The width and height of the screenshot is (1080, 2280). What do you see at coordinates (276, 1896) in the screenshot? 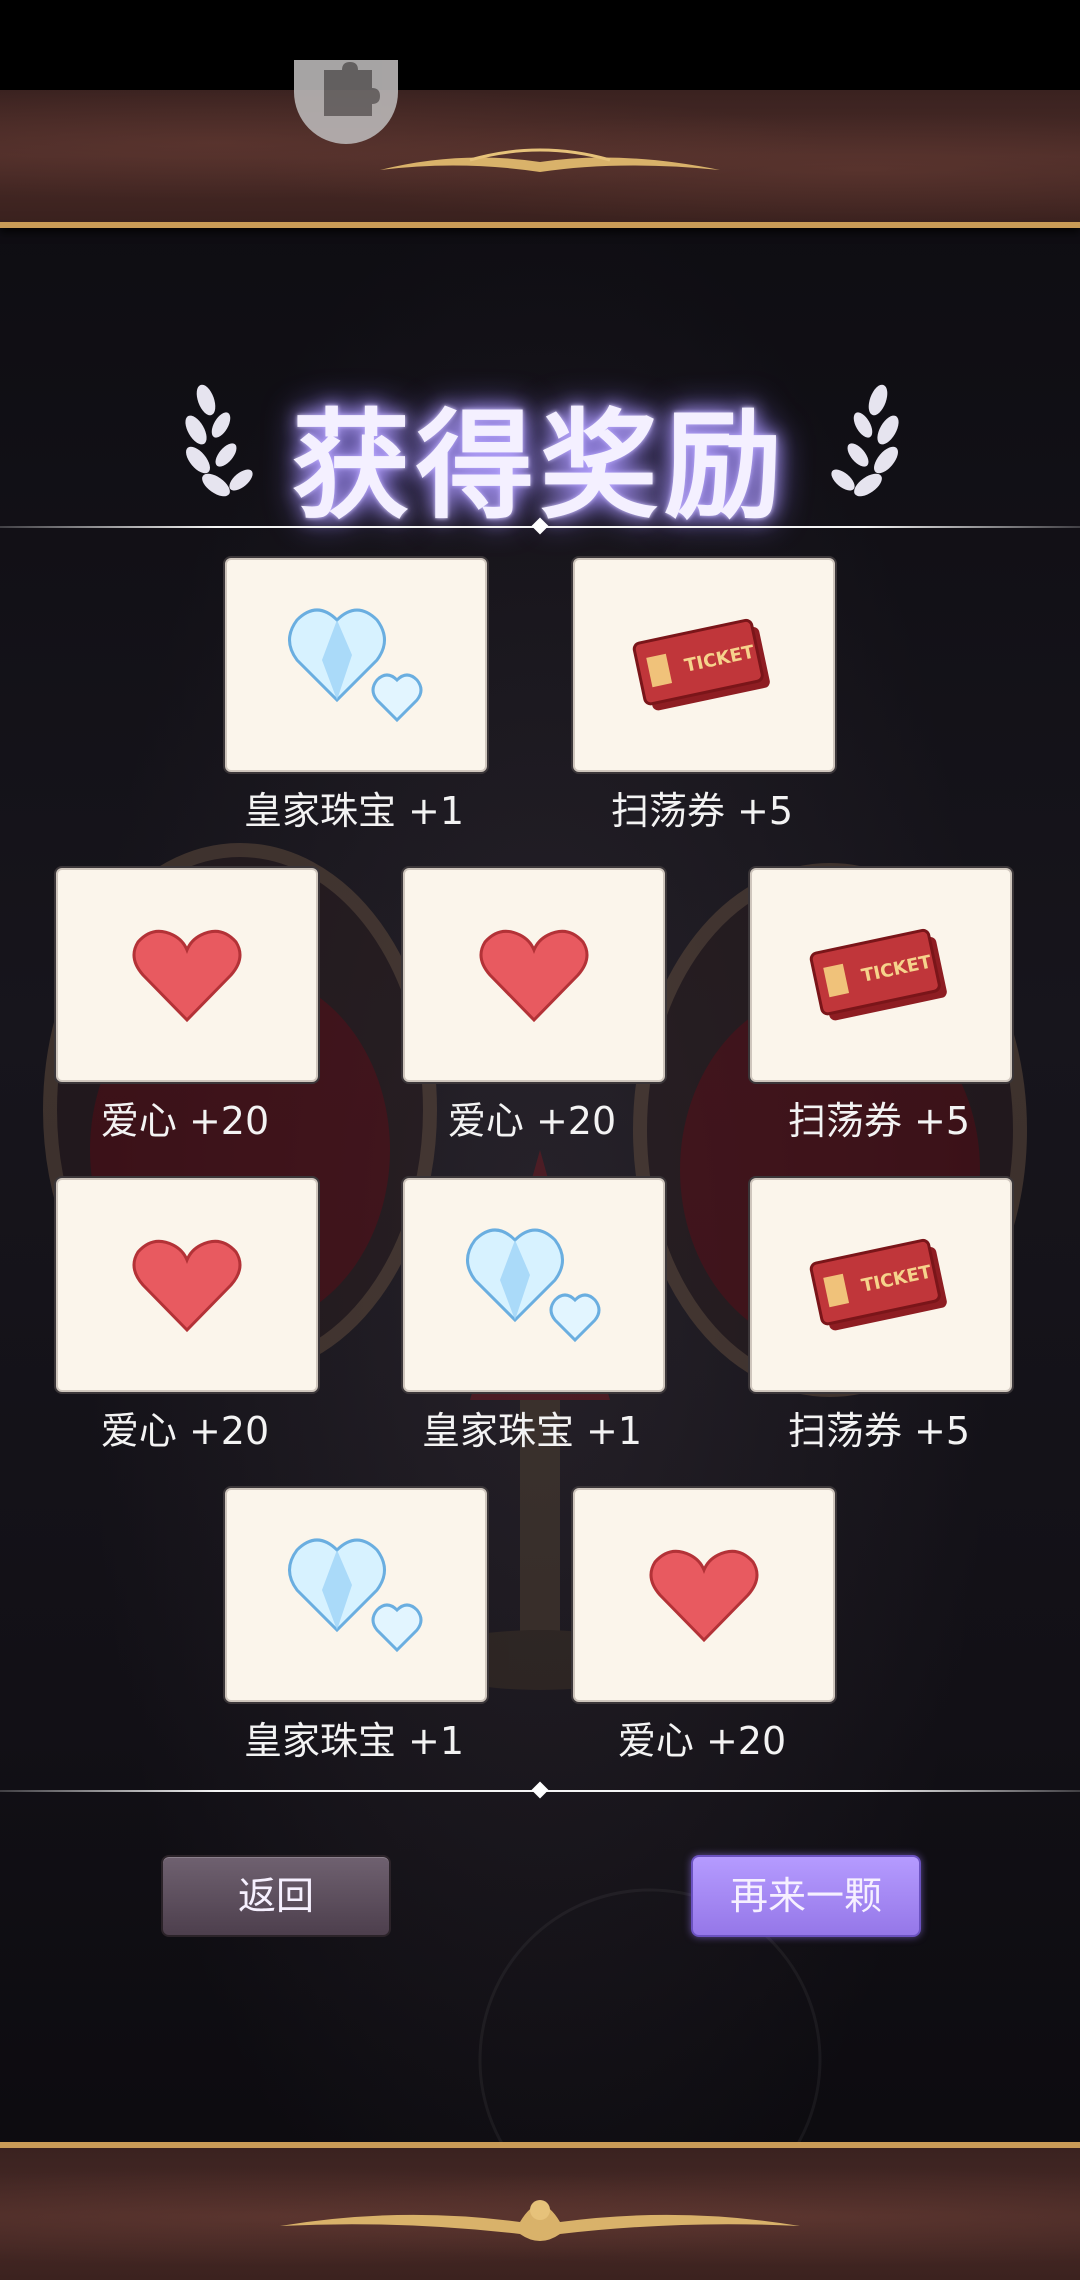
I see `back-button: 返回` at bounding box center [276, 1896].